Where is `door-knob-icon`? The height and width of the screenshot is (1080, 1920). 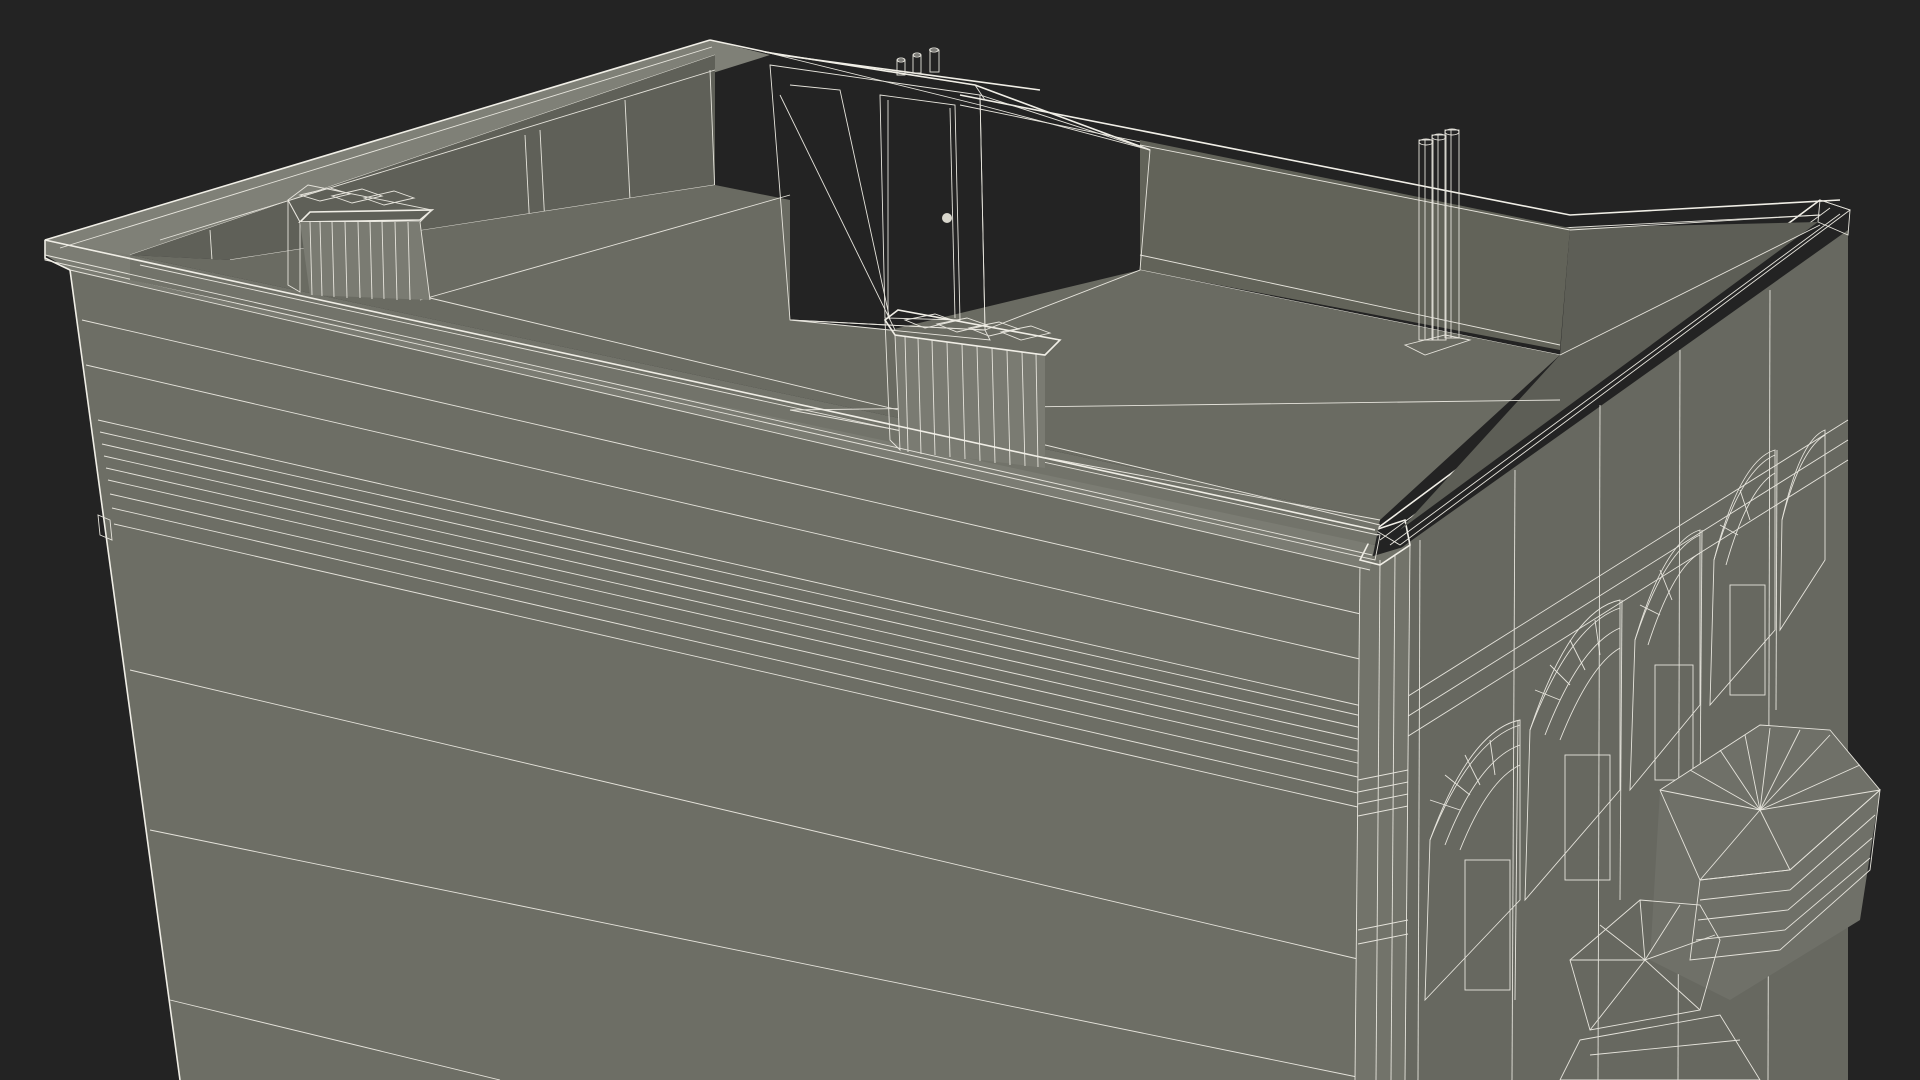 door-knob-icon is located at coordinates (947, 218).